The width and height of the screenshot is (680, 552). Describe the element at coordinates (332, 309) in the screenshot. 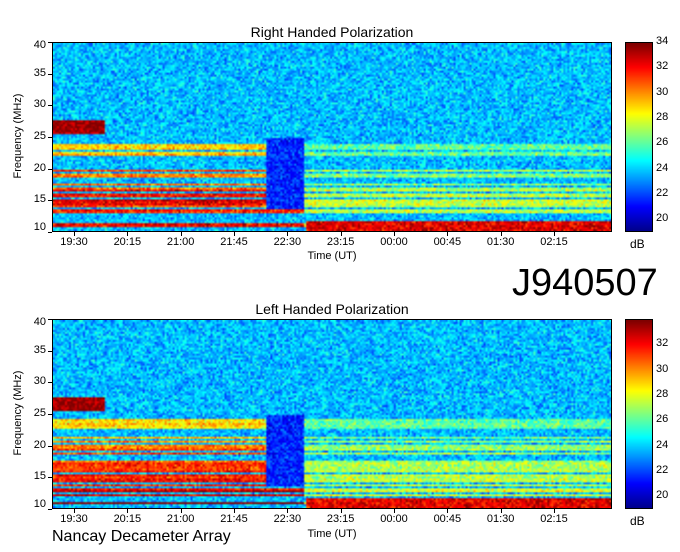

I see `bottom-panel-title: Left Handed Polarization` at that location.